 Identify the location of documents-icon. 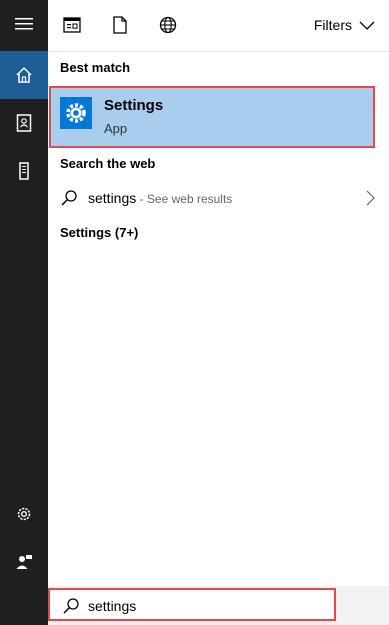
(120, 25).